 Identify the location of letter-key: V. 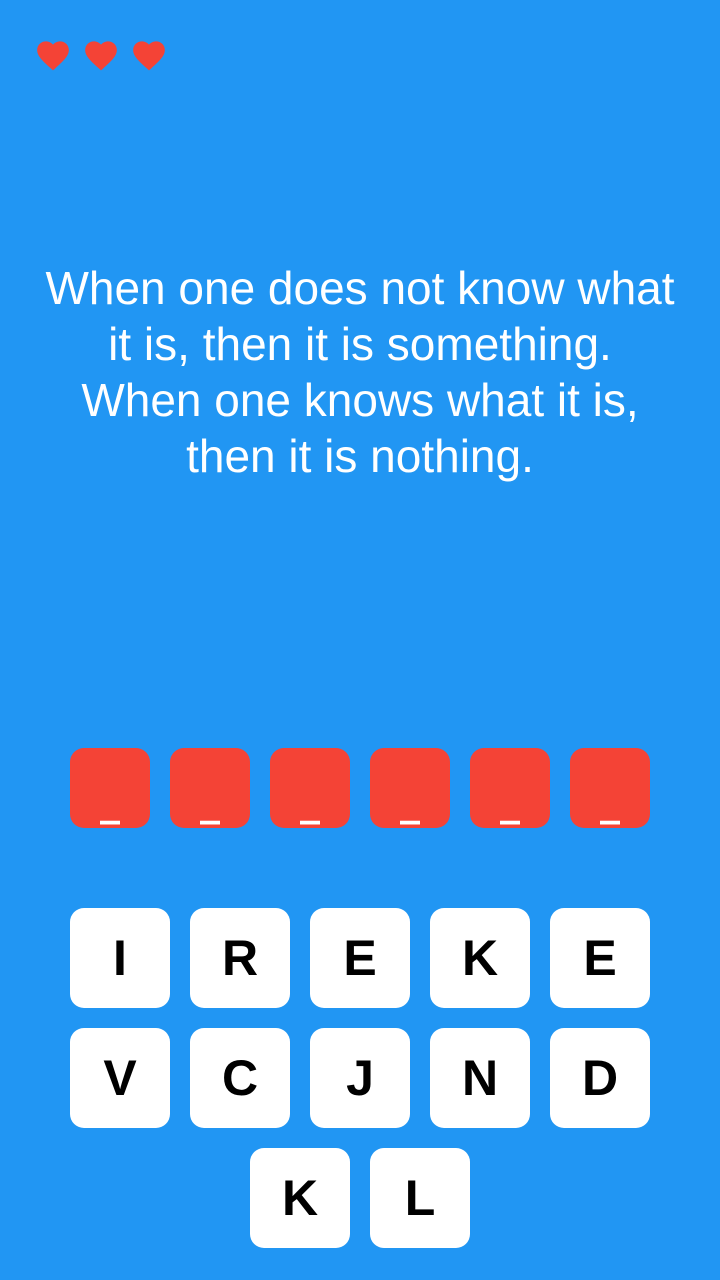
(120, 1078).